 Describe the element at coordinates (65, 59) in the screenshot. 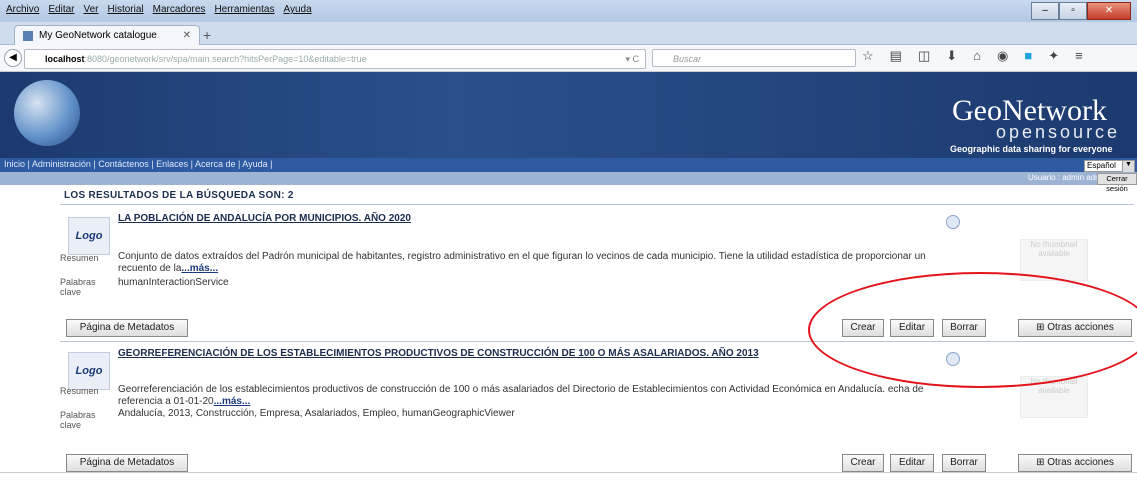

I see `url-host: localhost` at that location.